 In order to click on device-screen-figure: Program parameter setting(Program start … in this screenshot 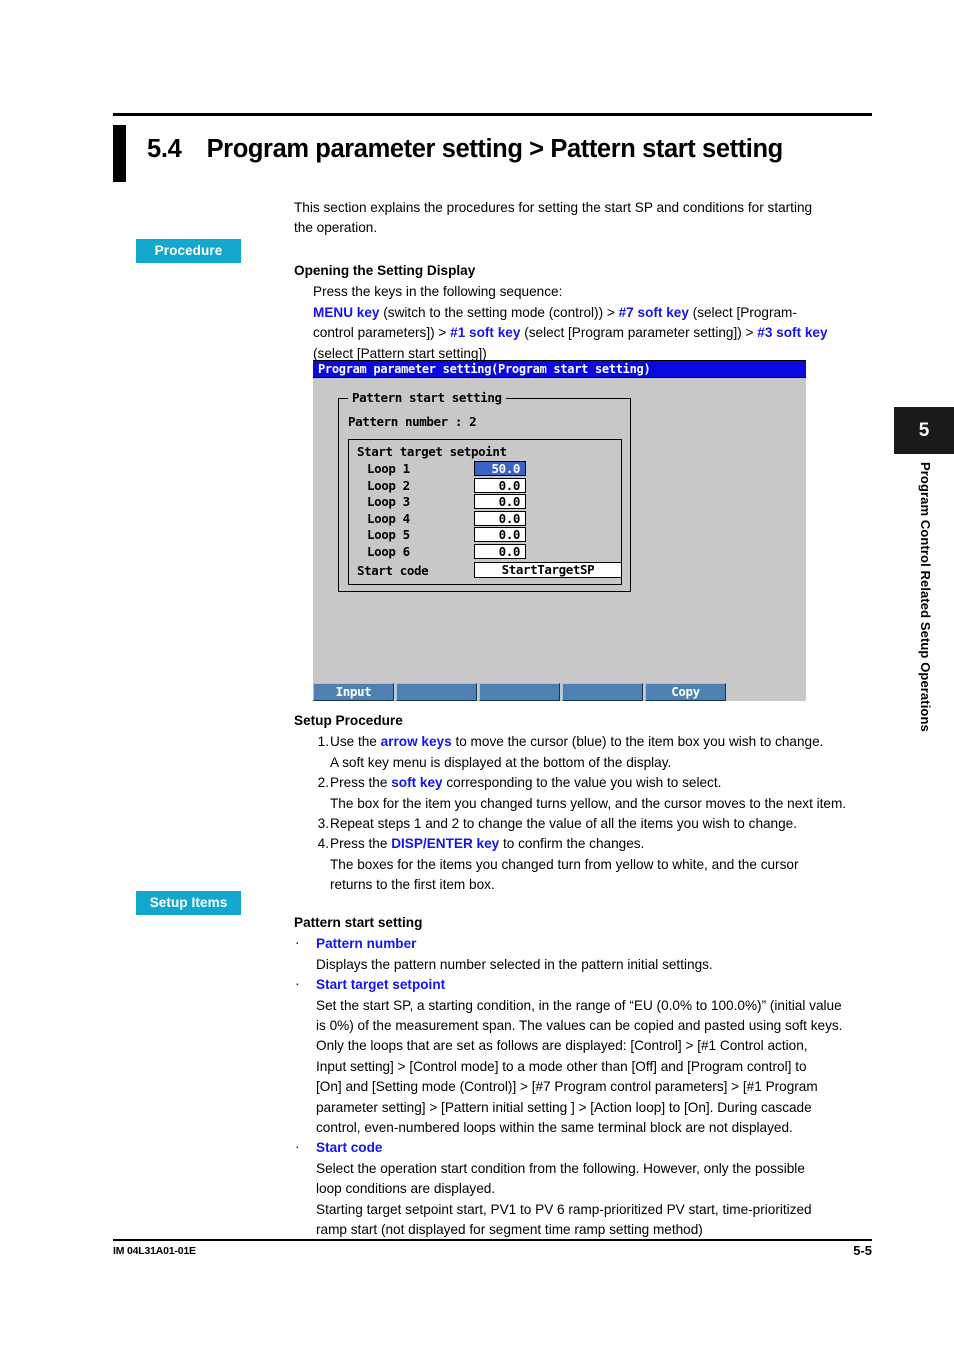, I will do `click(559, 530)`.